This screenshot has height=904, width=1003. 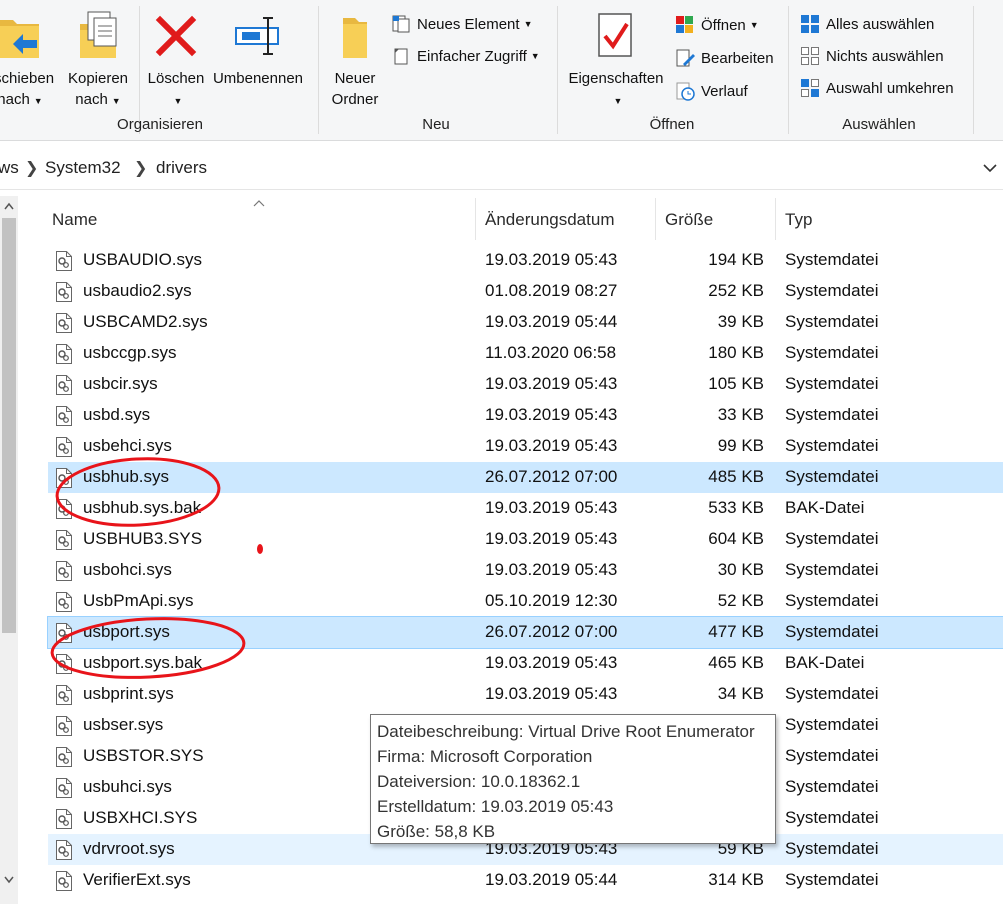 What do you see at coordinates (736, 507) in the screenshot?
I see `file-size: 533 KB` at bounding box center [736, 507].